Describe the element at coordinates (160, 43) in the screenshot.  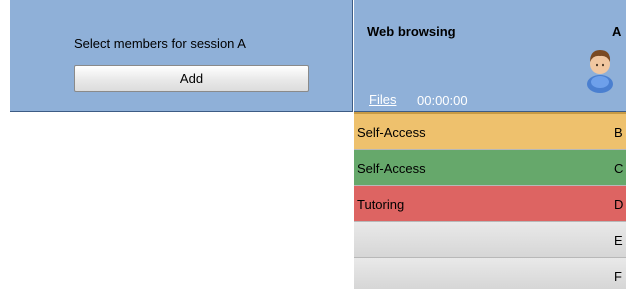
I see `select-members-label: Select members for session A` at that location.